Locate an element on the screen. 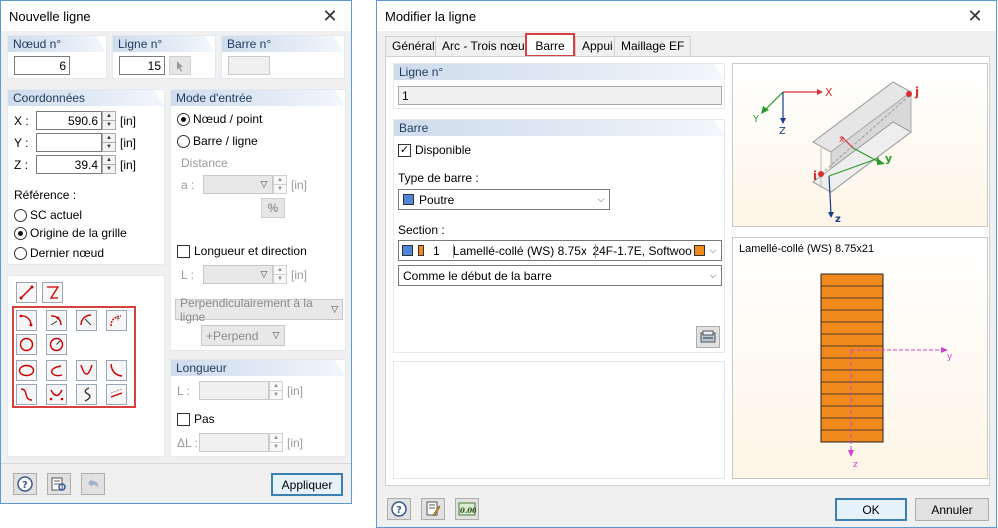 This screenshot has width=998, height=528. radio-last-node: Dernier nœud is located at coordinates (59, 253).